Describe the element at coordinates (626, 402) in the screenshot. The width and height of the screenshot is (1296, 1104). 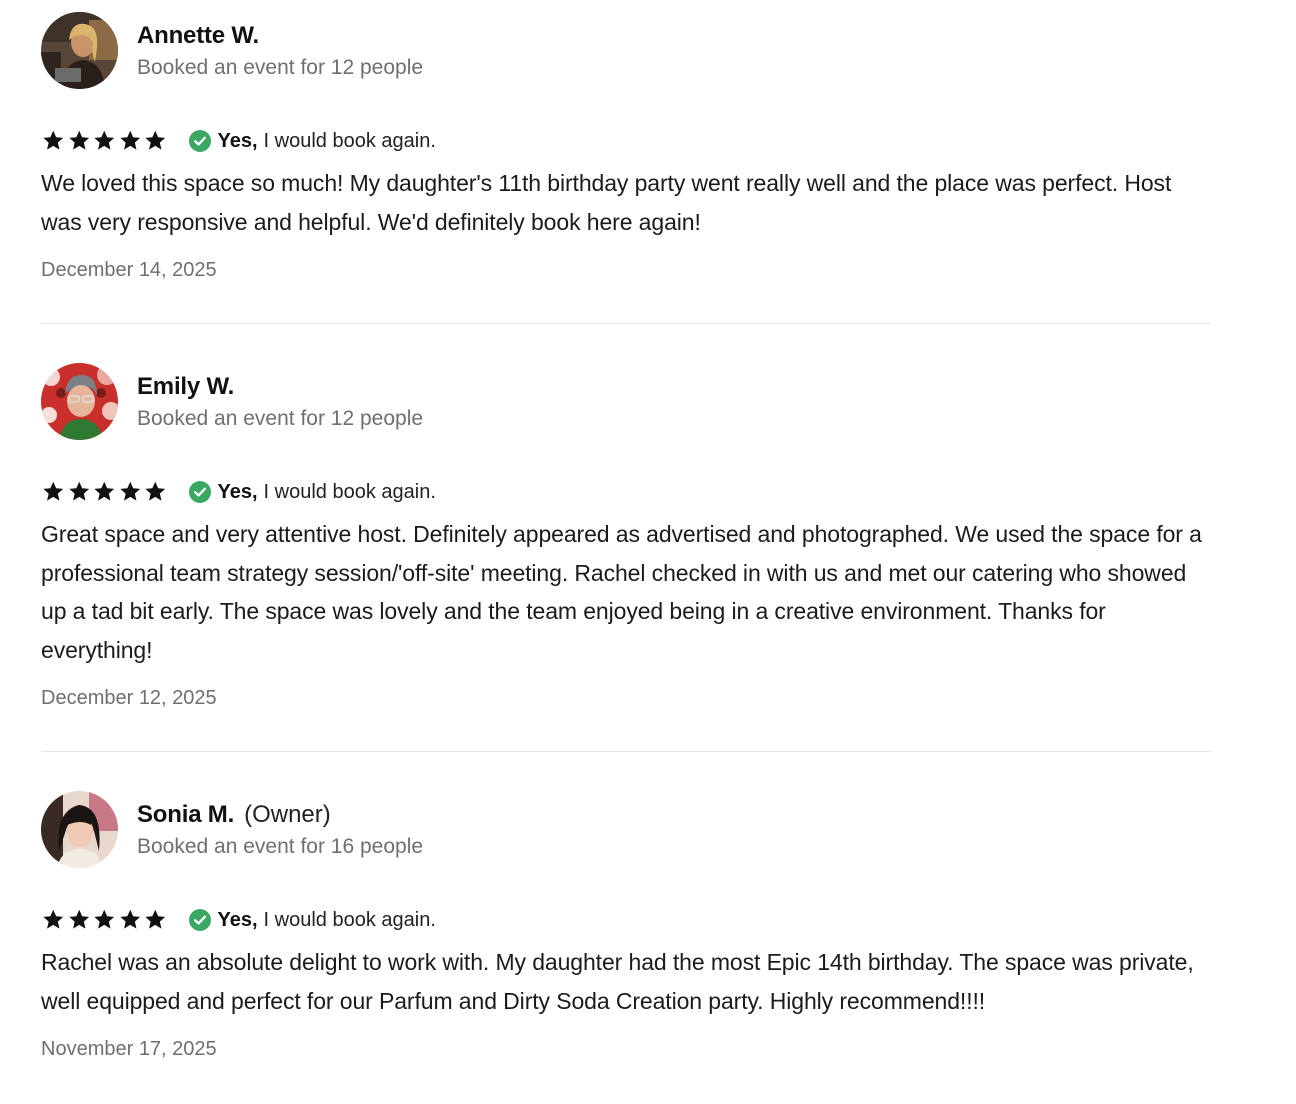
I see `review-header: Emily W. Booked an event for 12 people` at that location.